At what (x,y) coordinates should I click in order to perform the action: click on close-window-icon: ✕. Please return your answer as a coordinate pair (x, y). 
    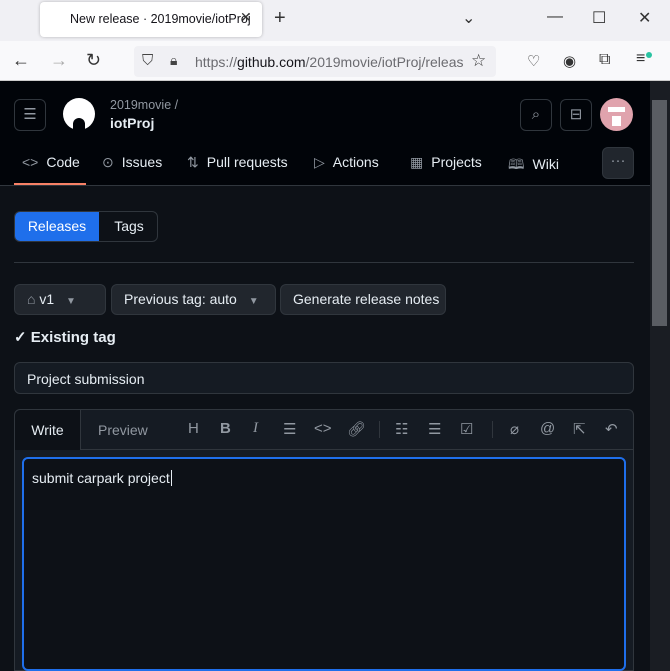
    Looking at the image, I should click on (644, 18).